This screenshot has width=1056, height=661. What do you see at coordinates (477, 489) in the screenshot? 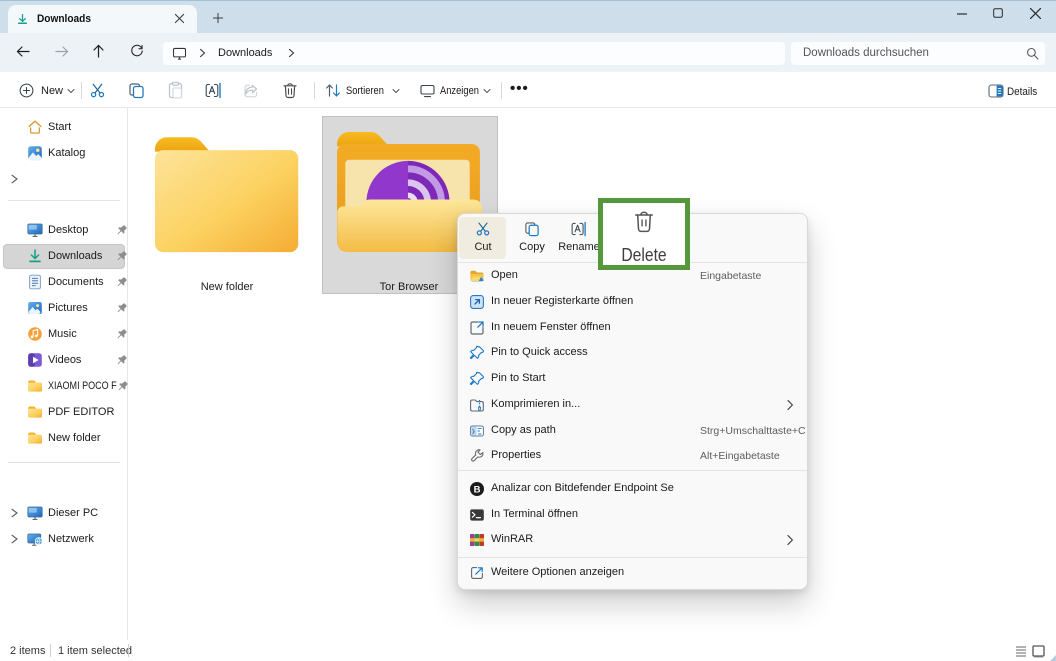
I see `svg-text: B` at bounding box center [477, 489].